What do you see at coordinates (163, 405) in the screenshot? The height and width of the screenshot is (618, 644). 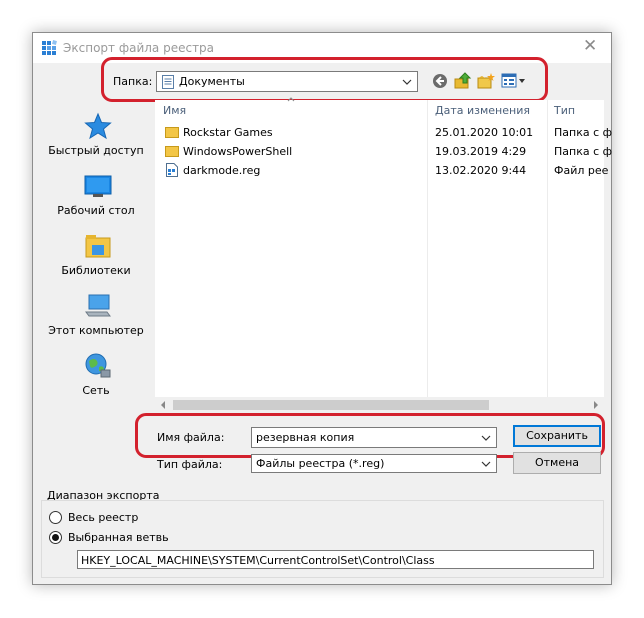 I see `scroll-left-icon` at bounding box center [163, 405].